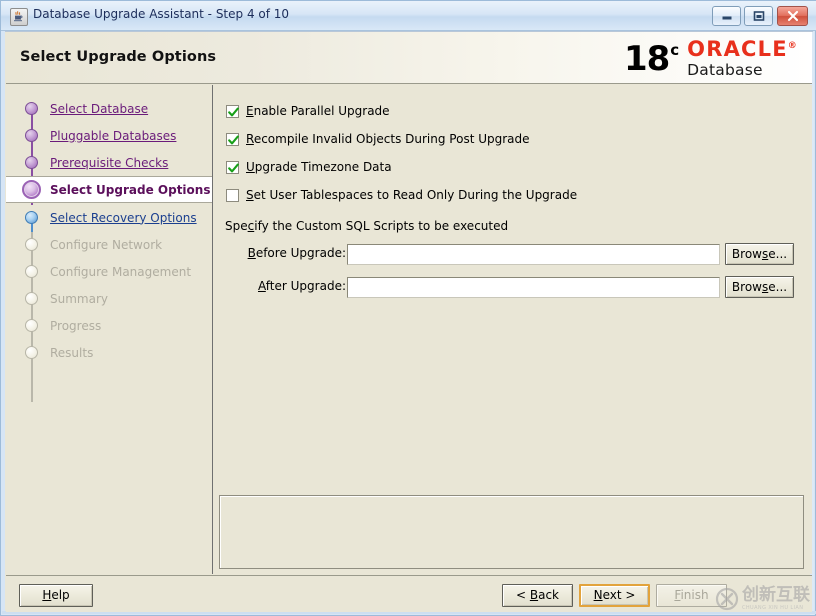 The image size is (816, 616). I want to click on sidebar-item-label: Progress, so click(76, 325).